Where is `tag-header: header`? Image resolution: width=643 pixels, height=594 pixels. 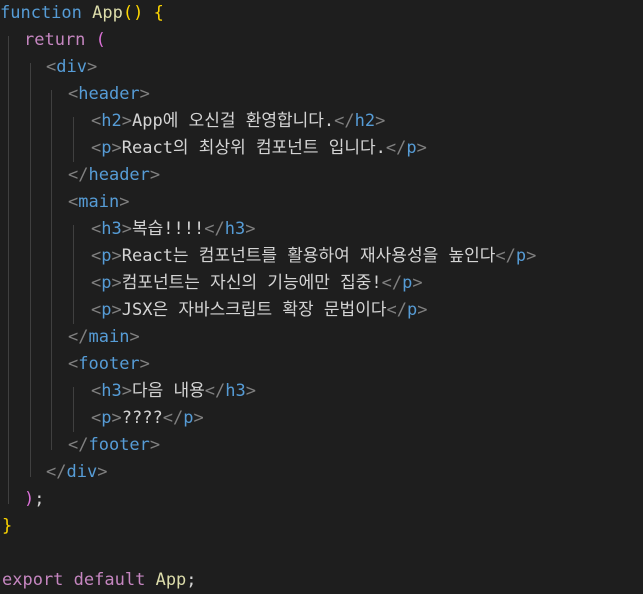 tag-header: header is located at coordinates (109, 94).